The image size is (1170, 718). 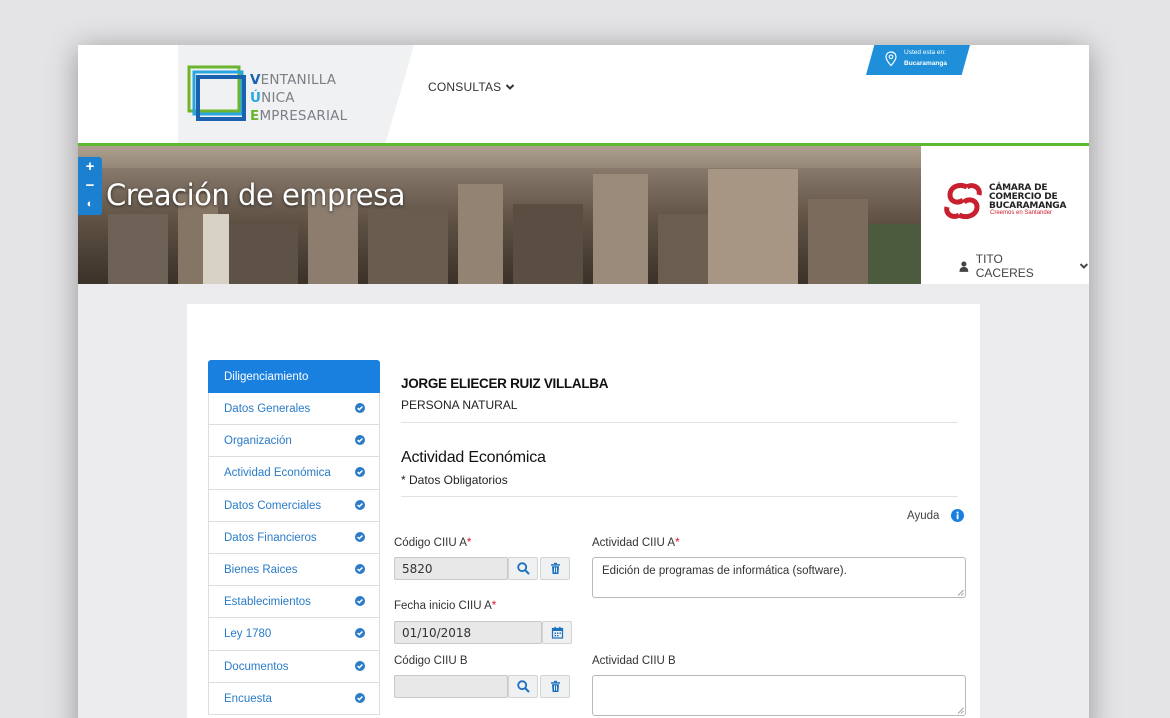 I want to click on help-link: Ayuda, so click(x=936, y=515).